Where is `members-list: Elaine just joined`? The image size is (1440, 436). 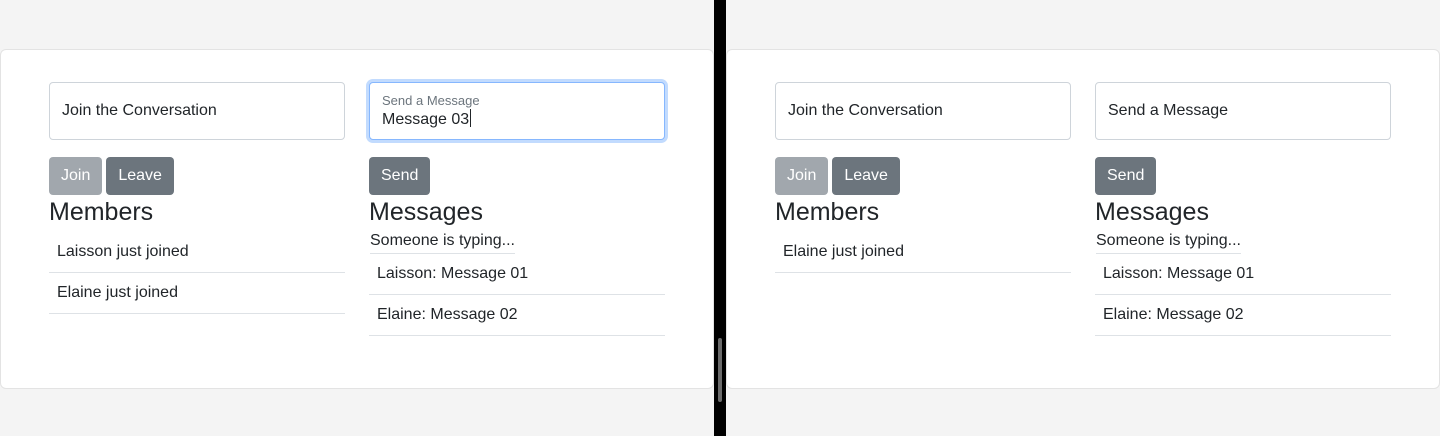 members-list: Elaine just joined is located at coordinates (923, 252).